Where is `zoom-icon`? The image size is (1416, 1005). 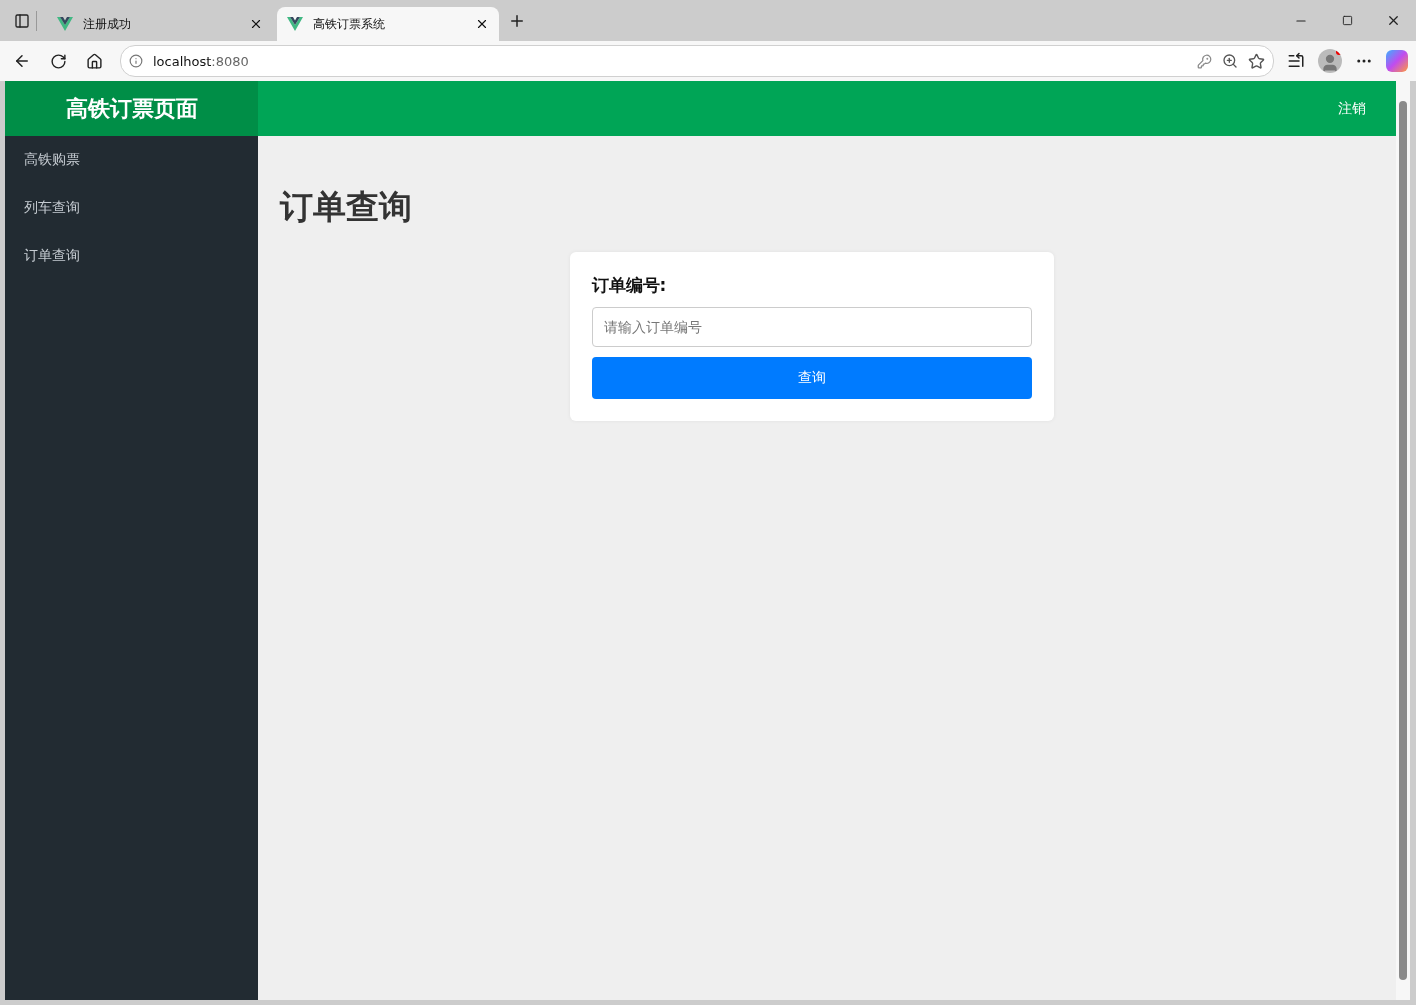
zoom-icon is located at coordinates (1230, 61).